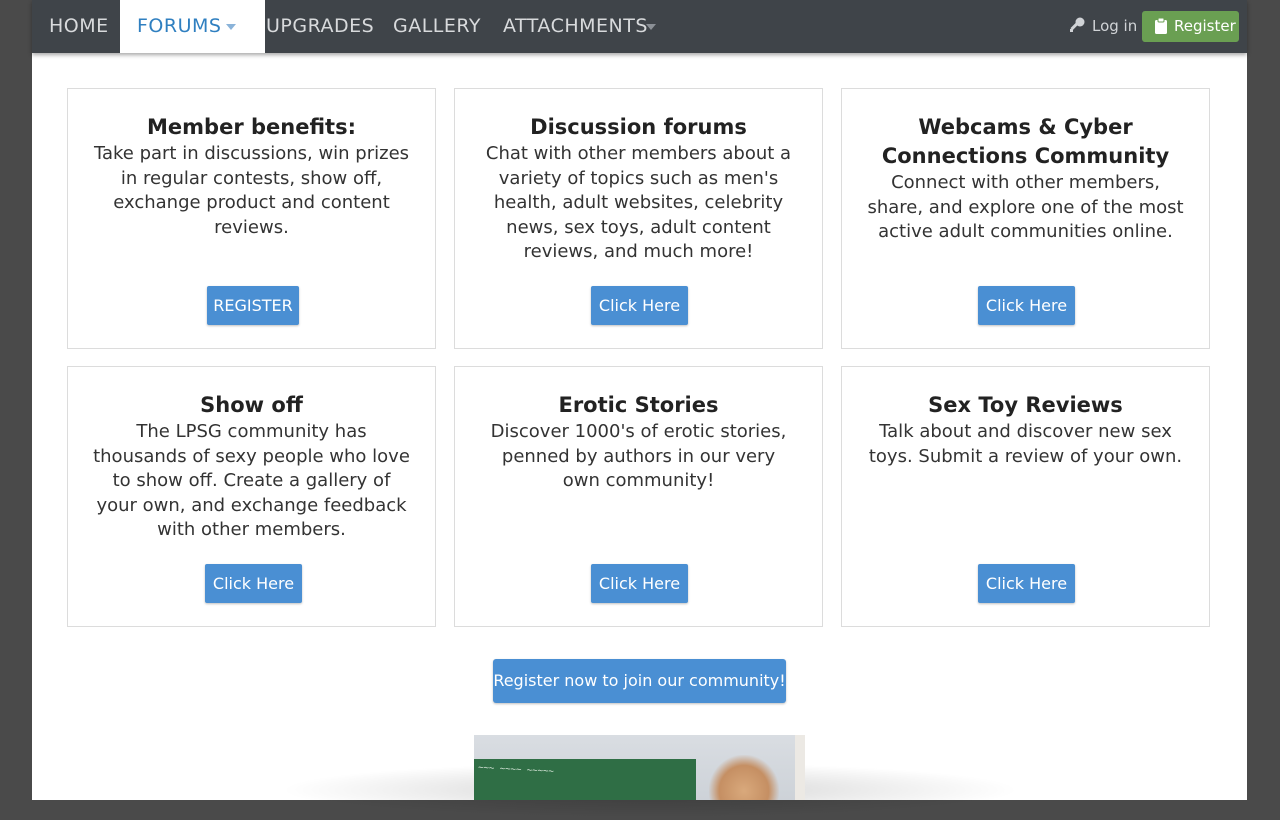  I want to click on register-button: REGISTER, so click(253, 305).